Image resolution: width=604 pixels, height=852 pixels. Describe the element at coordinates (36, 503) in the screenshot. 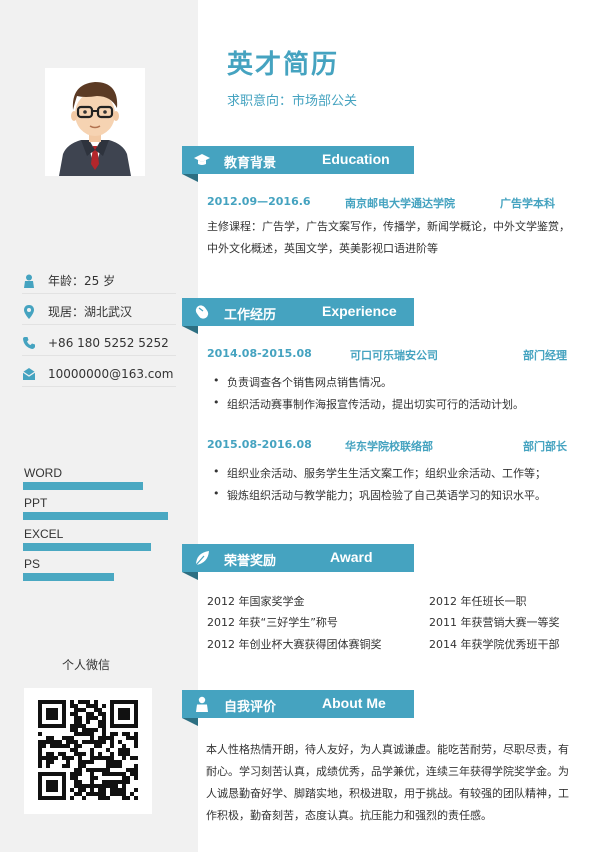

I see `skill-label-ppt: PPT` at that location.